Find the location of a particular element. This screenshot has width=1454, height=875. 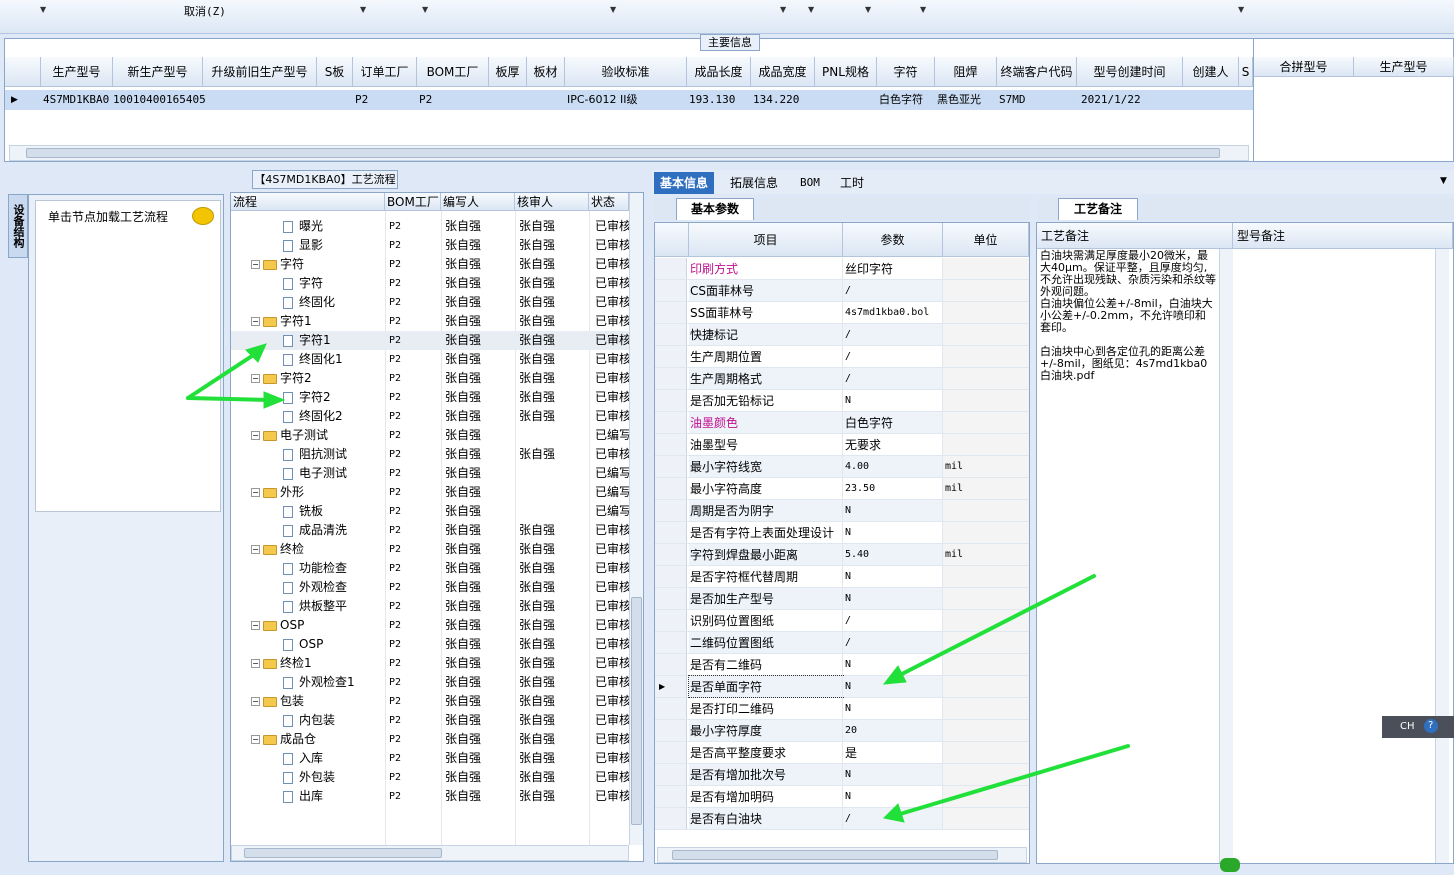

tree-row: 终固化 P2 张自强 张自强 已审核 is located at coordinates (430, 302).